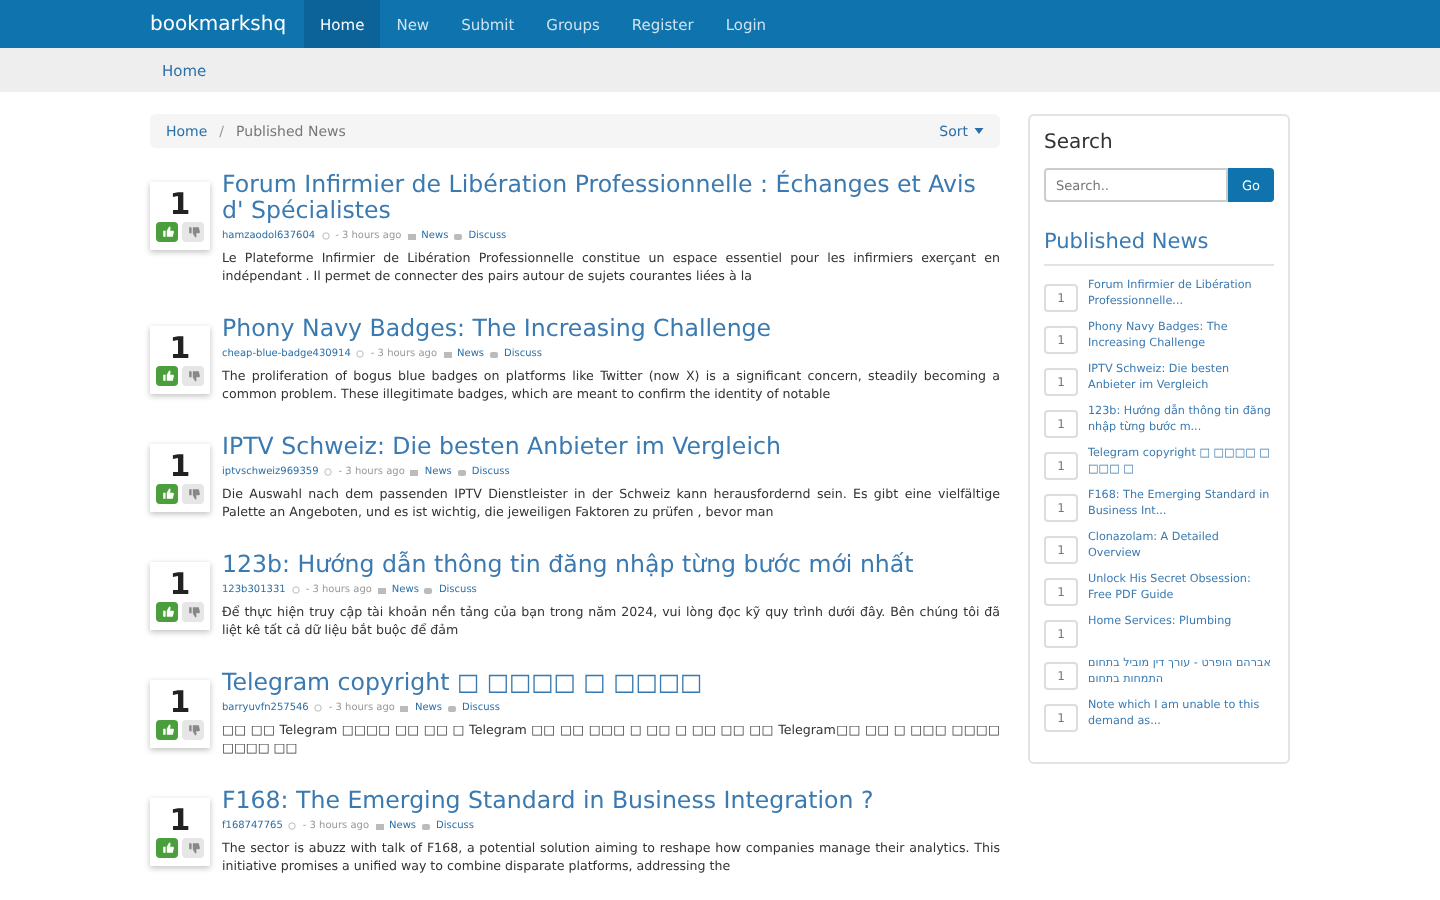 The width and height of the screenshot is (1440, 900). What do you see at coordinates (611, 683) in the screenshot?
I see `post-title: Telegram copyright □ □□□□ □ □□□□` at bounding box center [611, 683].